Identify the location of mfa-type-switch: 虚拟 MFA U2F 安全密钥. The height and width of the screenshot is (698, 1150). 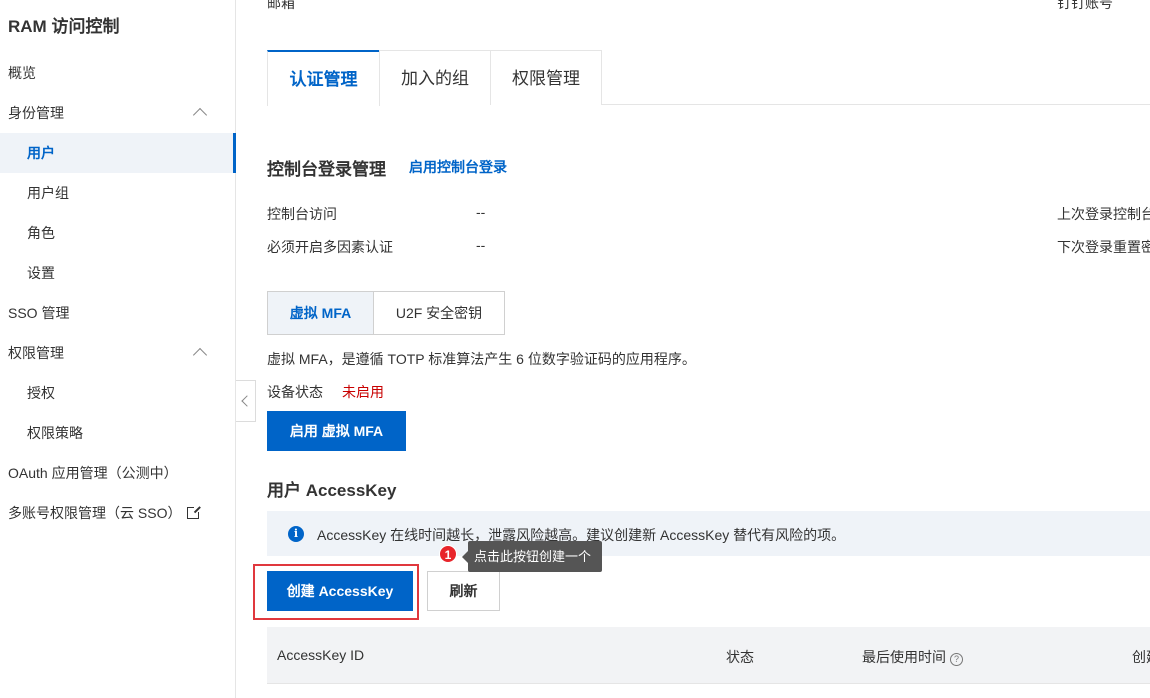
(386, 313).